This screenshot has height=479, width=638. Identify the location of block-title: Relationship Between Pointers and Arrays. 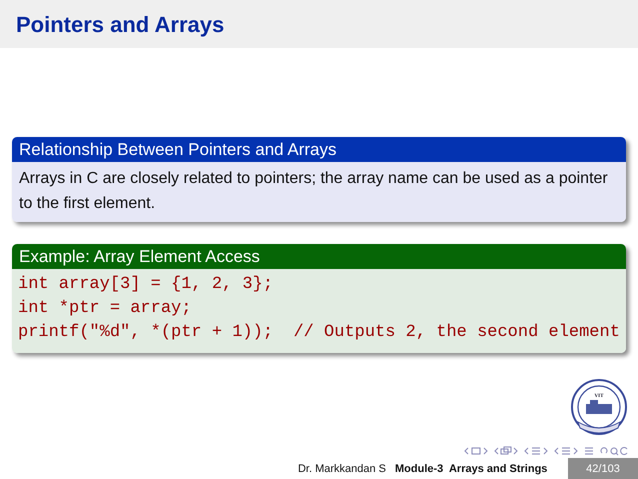
(319, 149).